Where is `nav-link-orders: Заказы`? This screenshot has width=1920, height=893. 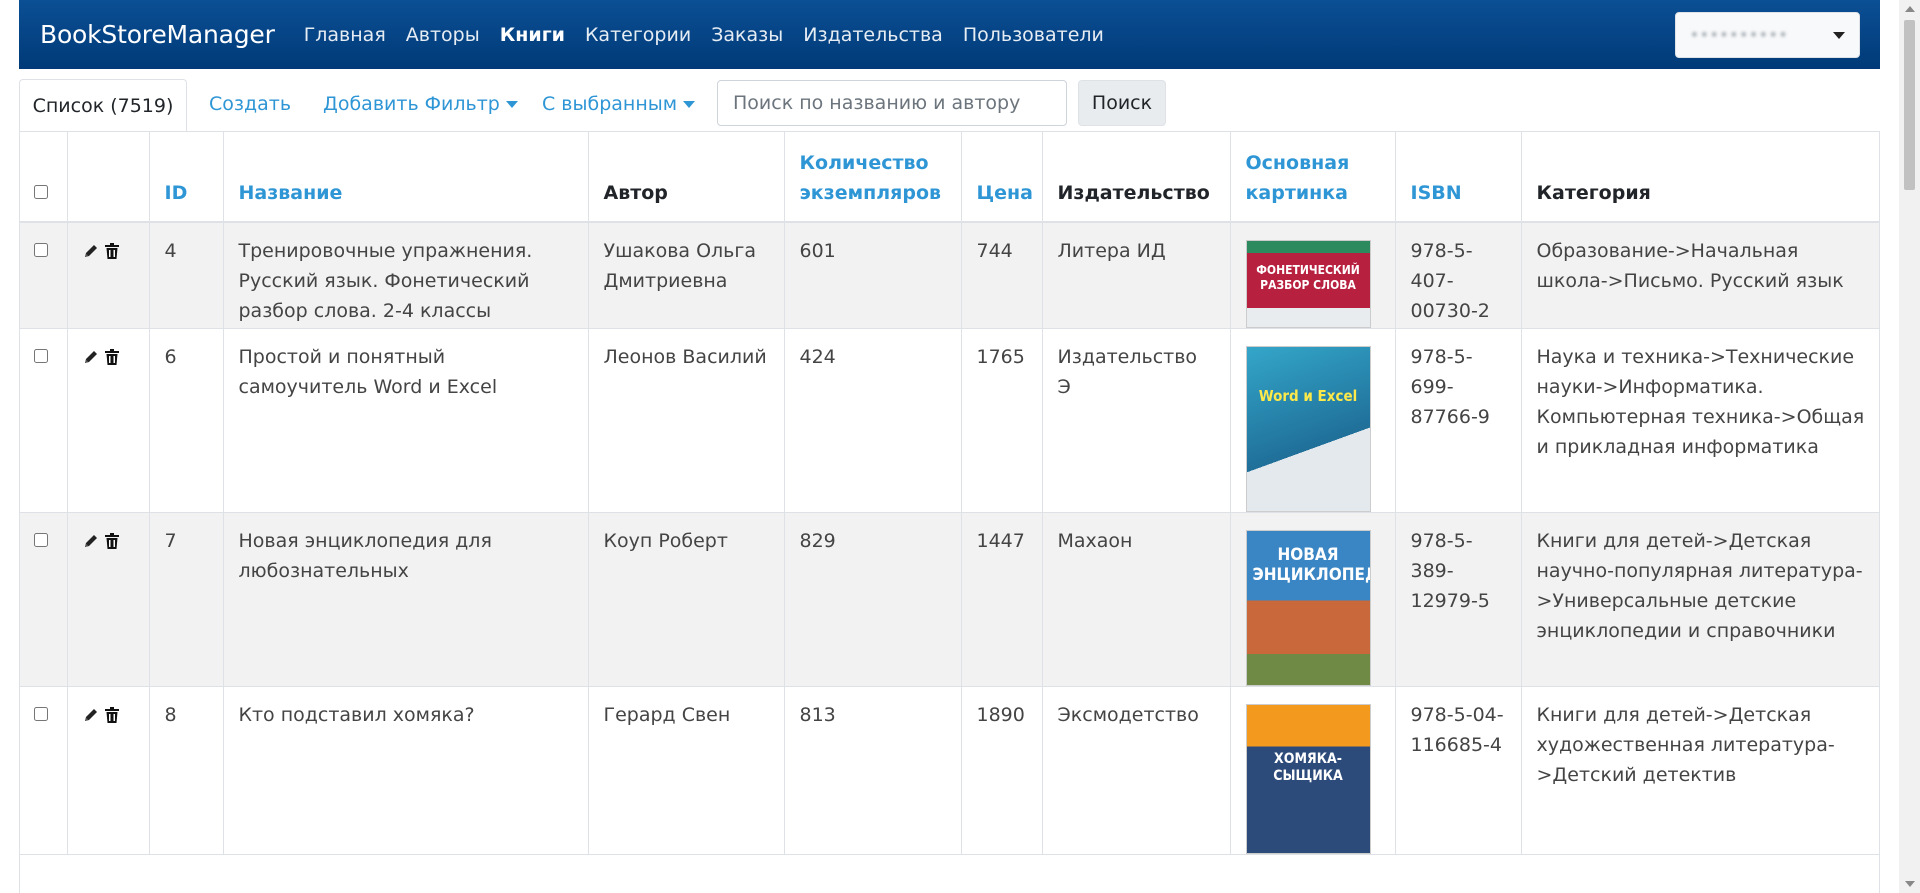
nav-link-orders: Заказы is located at coordinates (747, 35).